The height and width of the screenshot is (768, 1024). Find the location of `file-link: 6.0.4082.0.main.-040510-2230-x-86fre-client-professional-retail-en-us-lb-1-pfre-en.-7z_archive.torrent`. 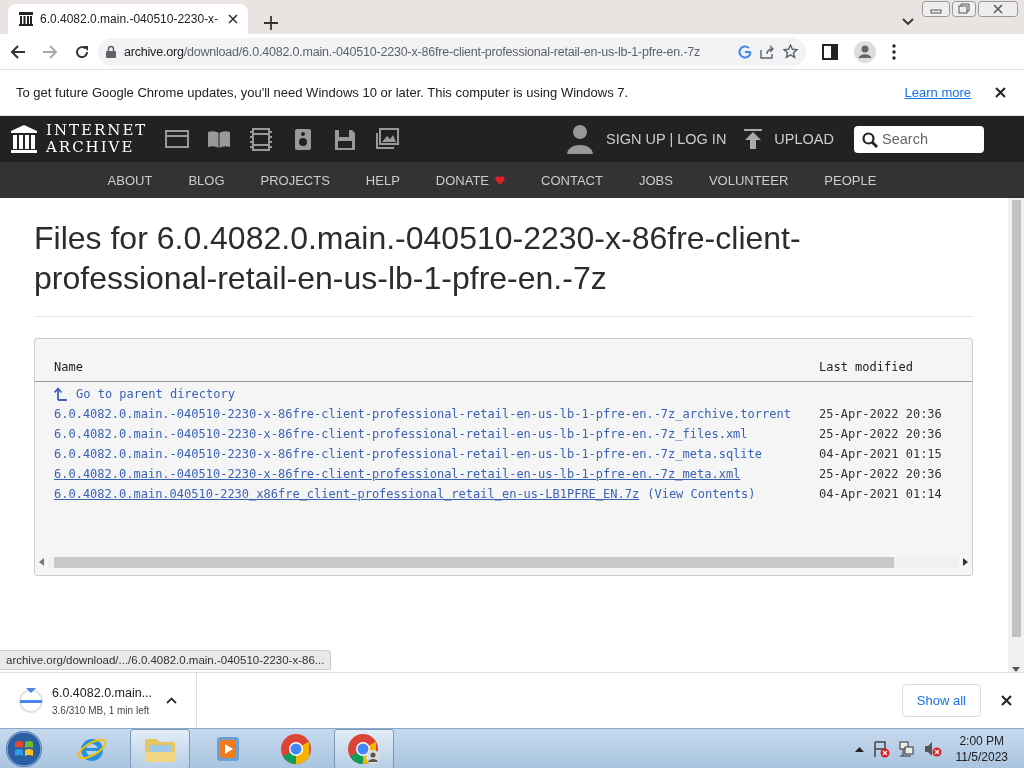

file-link: 6.0.4082.0.main.-040510-2230-x-86fre-client-professional-retail-en-us-lb-1-pfre-en.-7z_archive.torrent is located at coordinates (422, 414).